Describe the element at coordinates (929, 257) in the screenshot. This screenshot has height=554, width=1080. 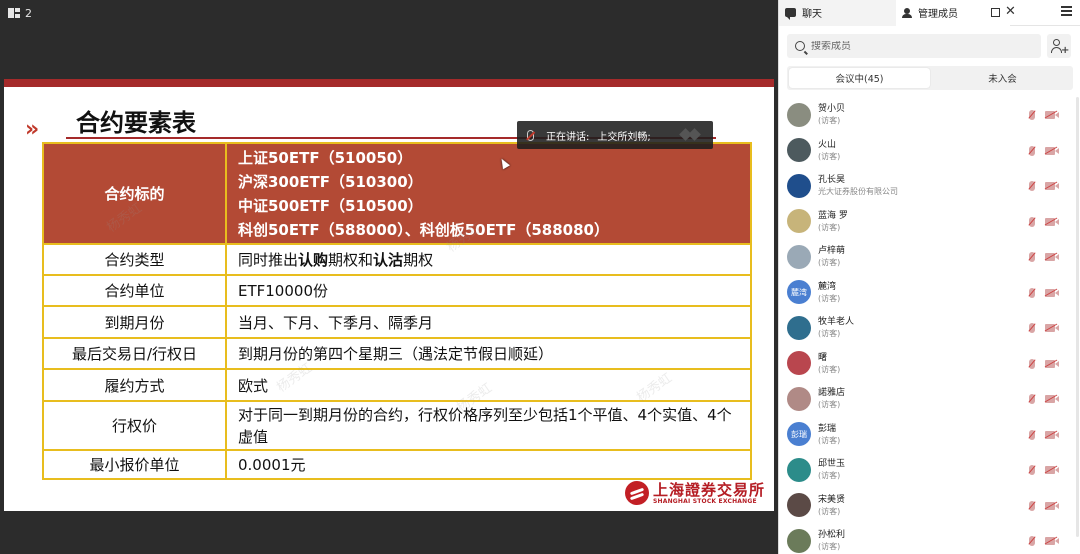
I see `member-row: 卢梓萌 (访客)` at that location.